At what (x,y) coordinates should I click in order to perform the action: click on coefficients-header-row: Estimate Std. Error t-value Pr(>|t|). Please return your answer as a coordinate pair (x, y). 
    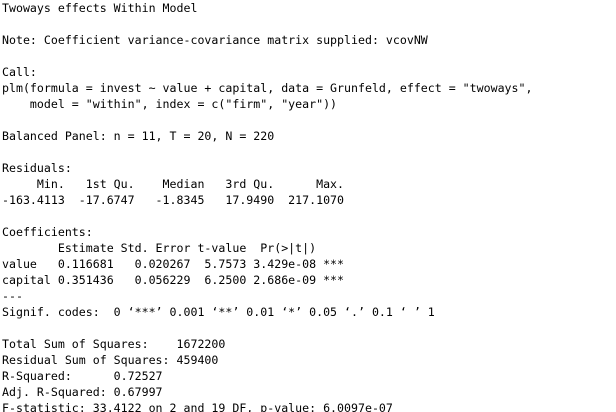
    Looking at the image, I should click on (173, 248).